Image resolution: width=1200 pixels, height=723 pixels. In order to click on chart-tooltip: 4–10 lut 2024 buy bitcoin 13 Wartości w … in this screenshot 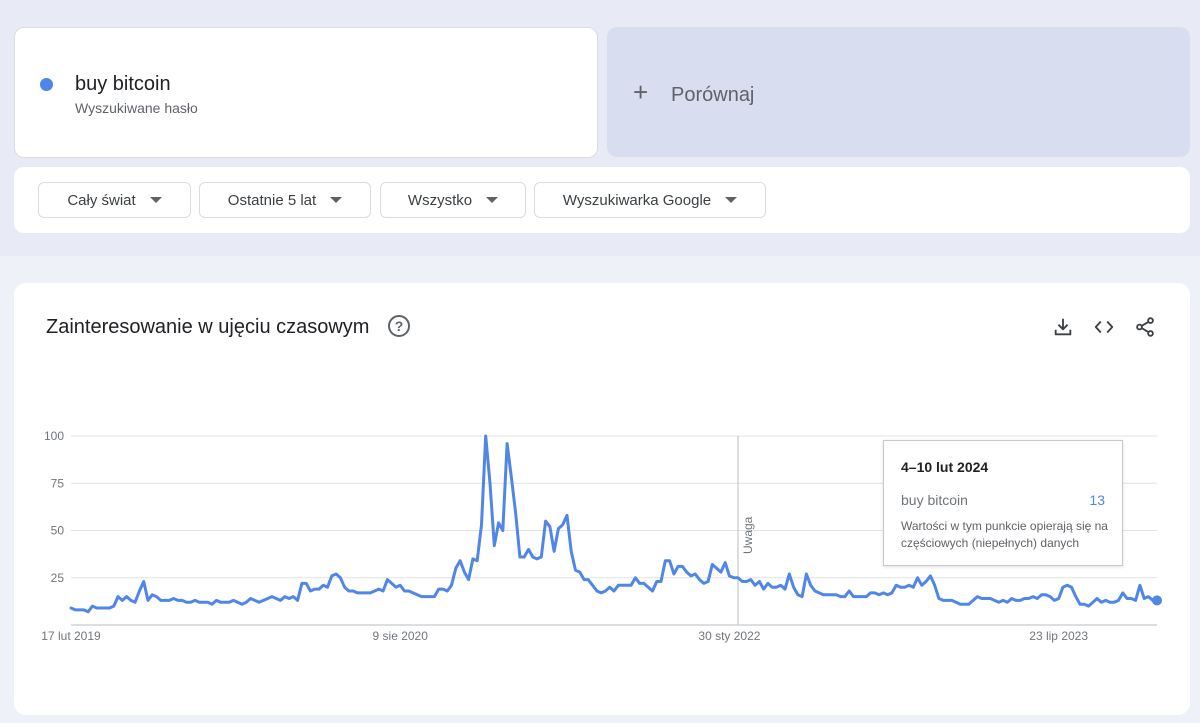, I will do `click(1003, 503)`.